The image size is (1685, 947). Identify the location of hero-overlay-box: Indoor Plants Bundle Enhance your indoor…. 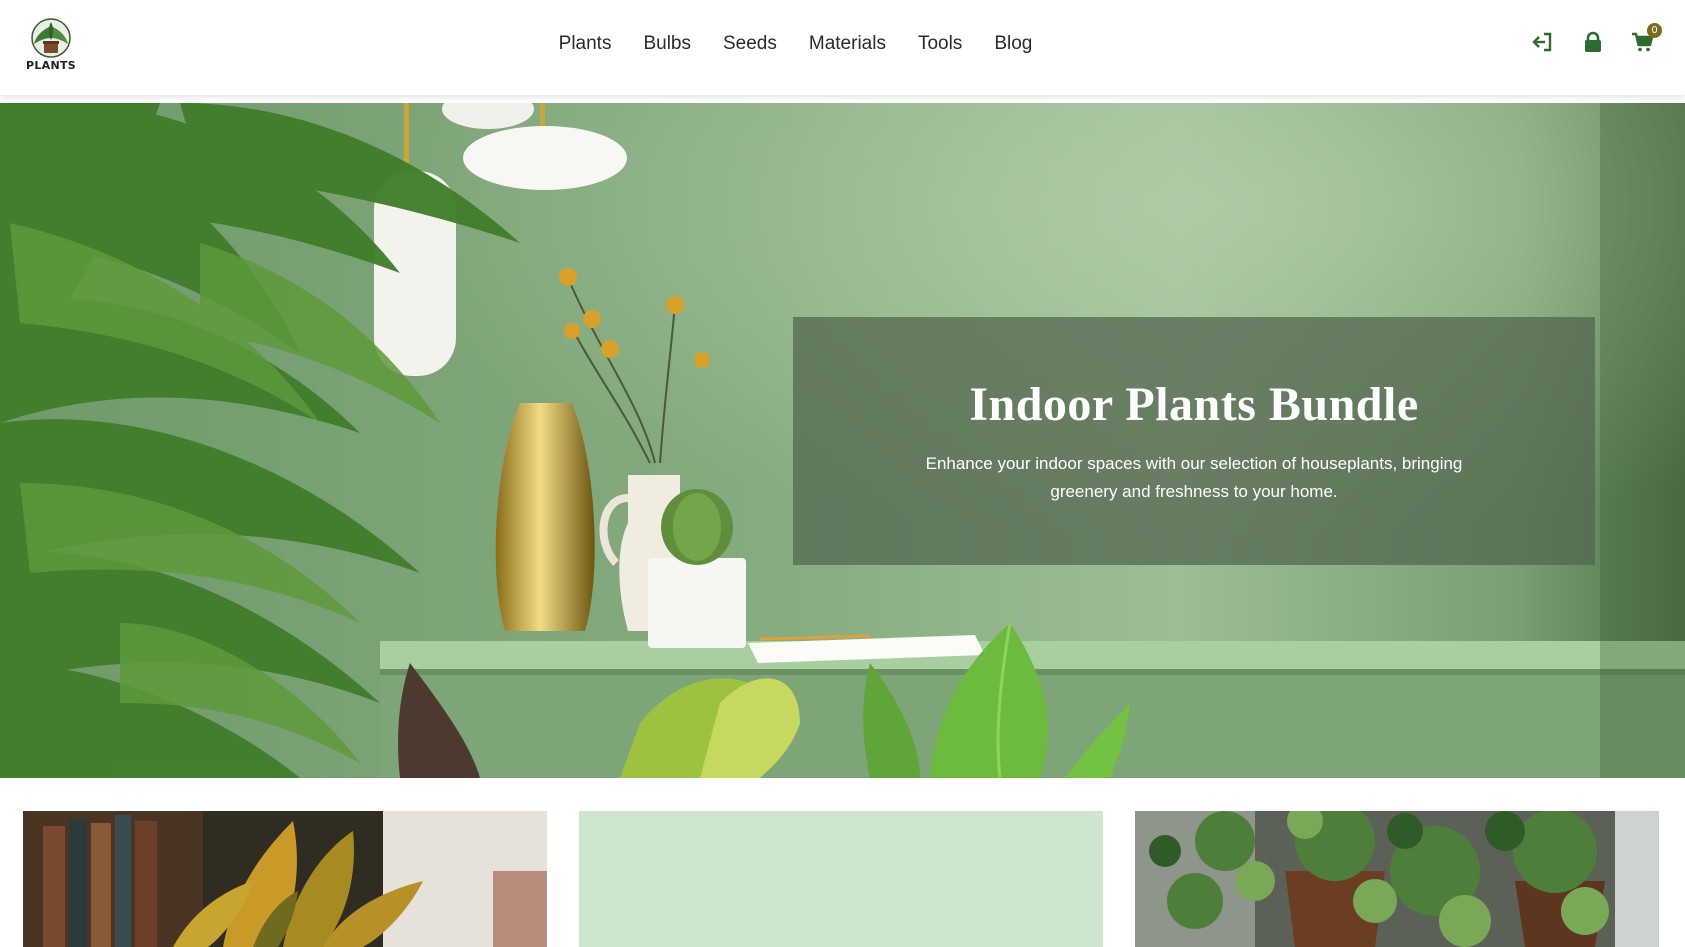
(1194, 441).